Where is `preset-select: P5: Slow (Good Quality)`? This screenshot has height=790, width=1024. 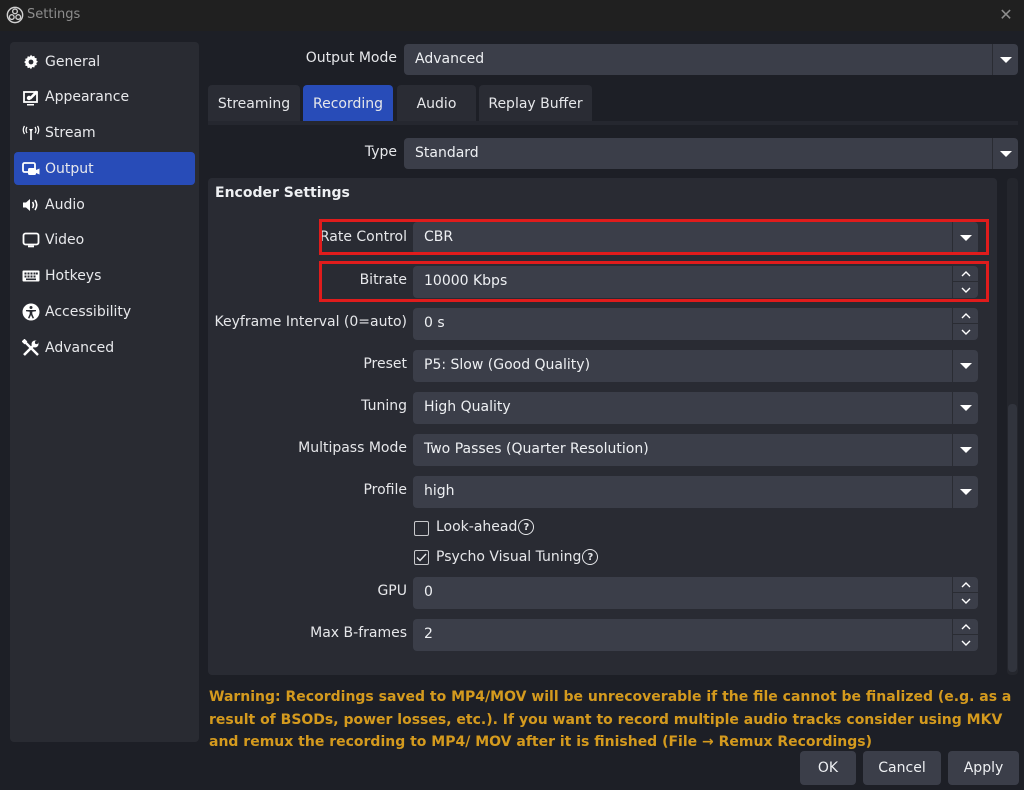
preset-select: P5: Slow (Good Quality) is located at coordinates (695, 366).